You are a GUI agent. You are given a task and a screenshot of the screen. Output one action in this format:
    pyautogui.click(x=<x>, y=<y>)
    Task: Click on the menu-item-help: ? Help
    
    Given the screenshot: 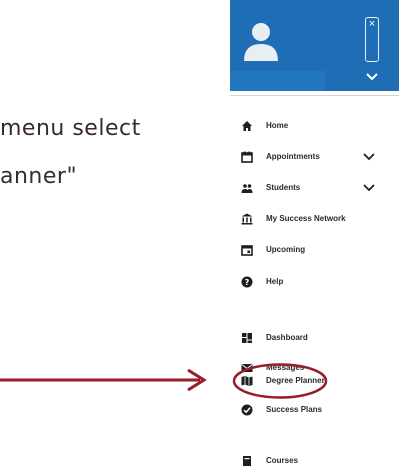 What is the action you would take?
    pyautogui.click(x=314, y=282)
    